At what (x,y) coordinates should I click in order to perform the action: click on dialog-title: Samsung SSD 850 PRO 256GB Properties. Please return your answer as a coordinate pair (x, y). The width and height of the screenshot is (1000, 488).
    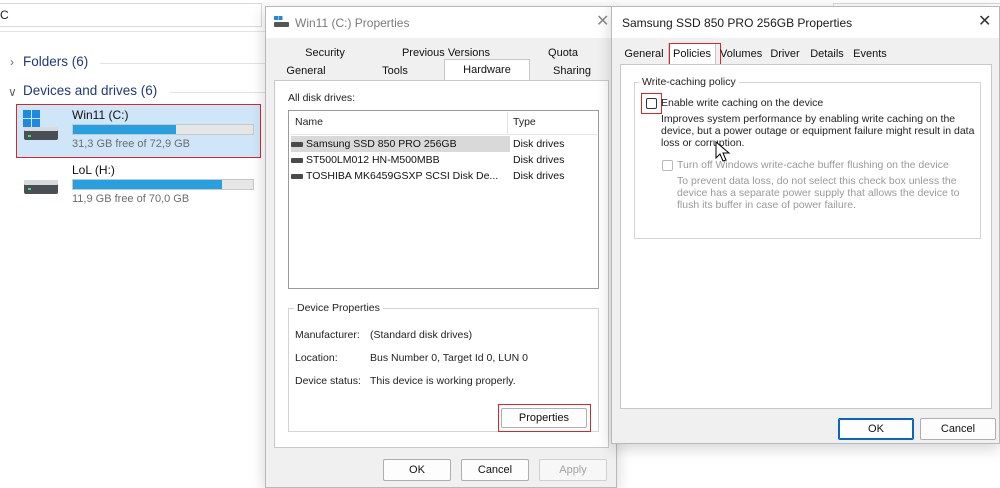
    Looking at the image, I should click on (737, 23).